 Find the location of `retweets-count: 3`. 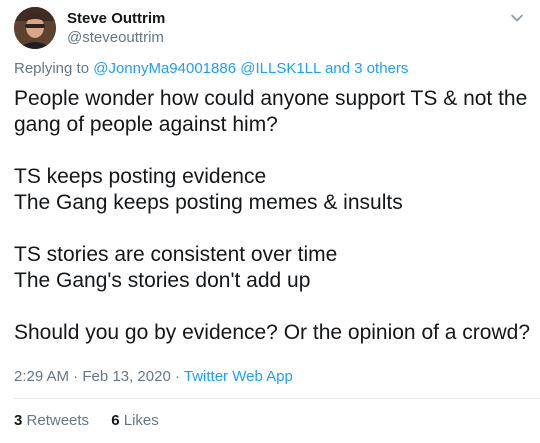

retweets-count: 3 is located at coordinates (18, 420).